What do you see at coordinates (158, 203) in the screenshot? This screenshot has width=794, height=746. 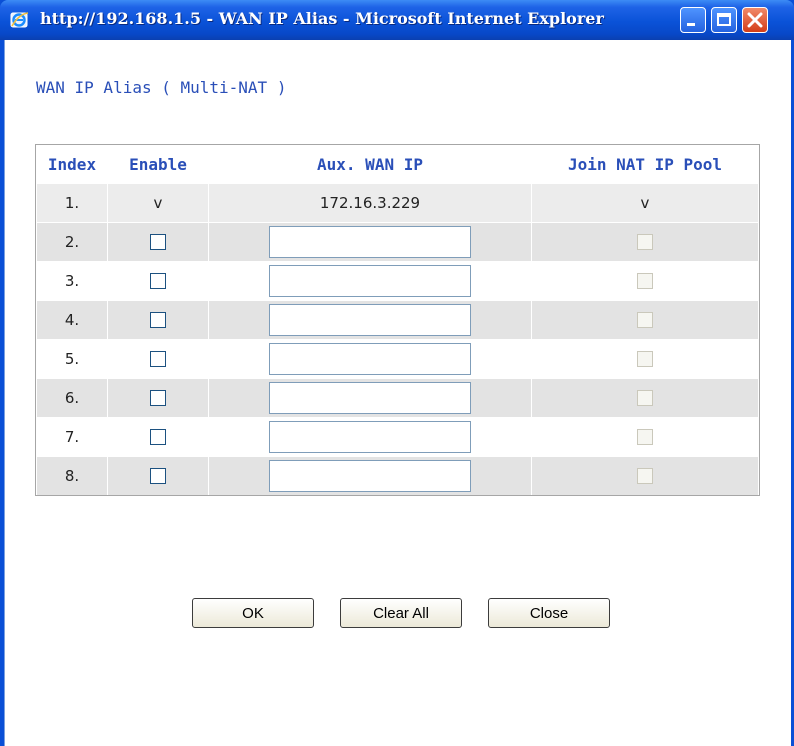 I see `row-enable-value: v` at bounding box center [158, 203].